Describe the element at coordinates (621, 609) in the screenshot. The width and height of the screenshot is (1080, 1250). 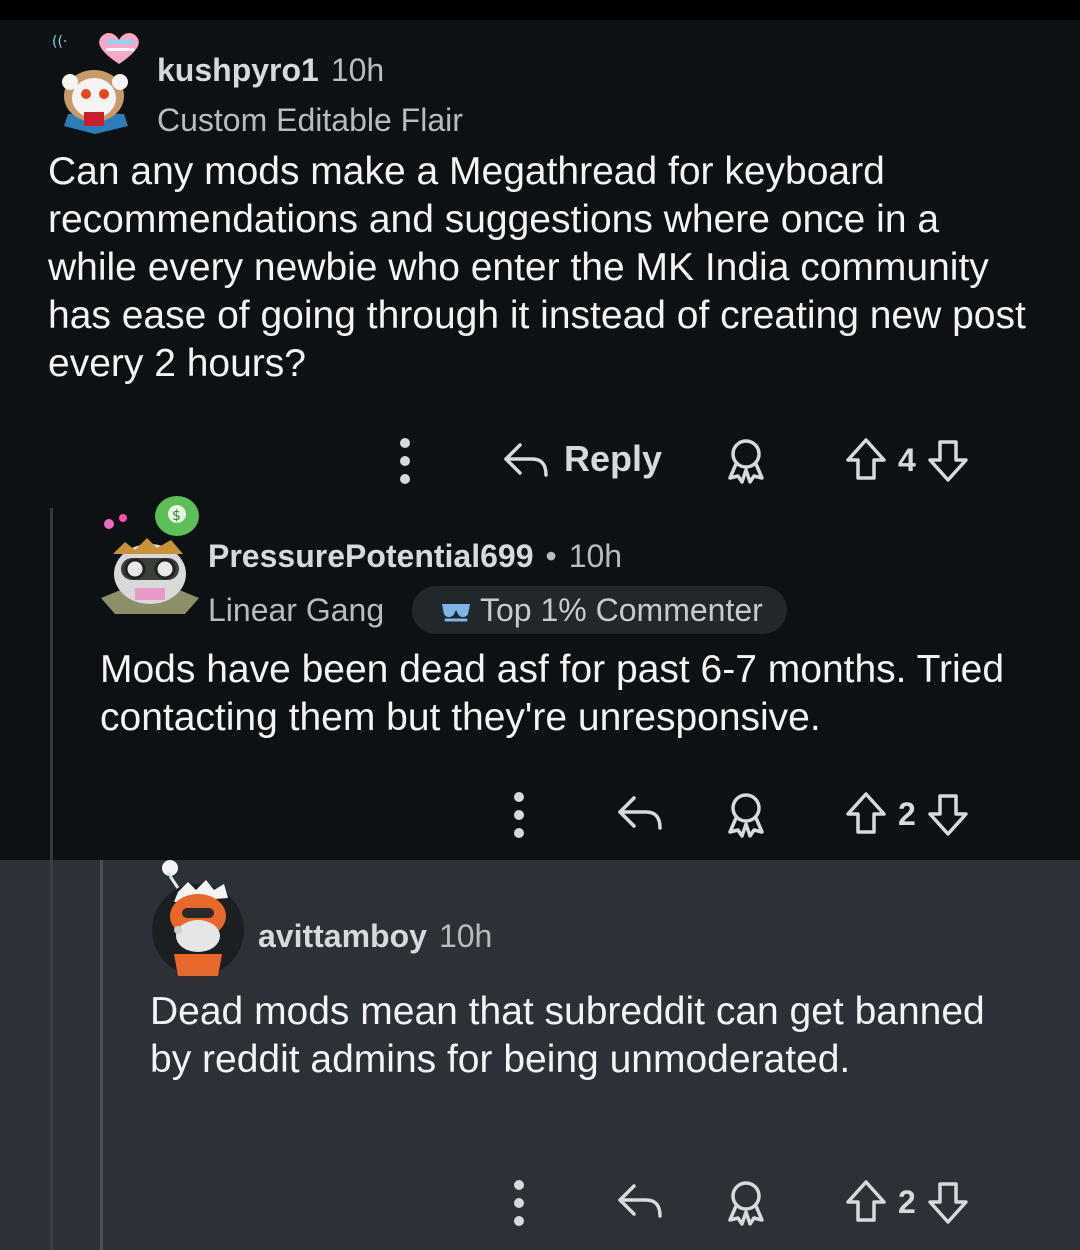
I see `badge-label: Top 1% Commenter` at that location.